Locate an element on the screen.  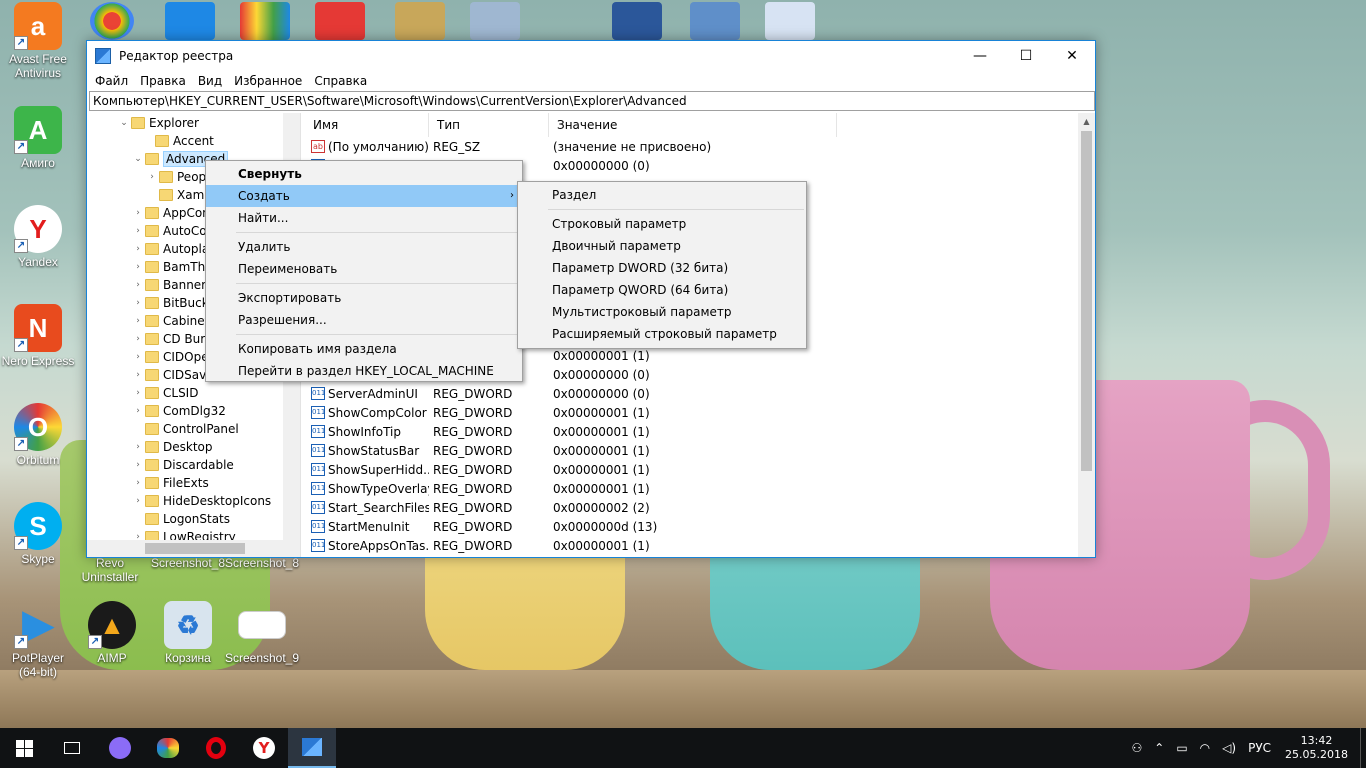
language-indicator: РУС is located at coordinates (1259, 748).